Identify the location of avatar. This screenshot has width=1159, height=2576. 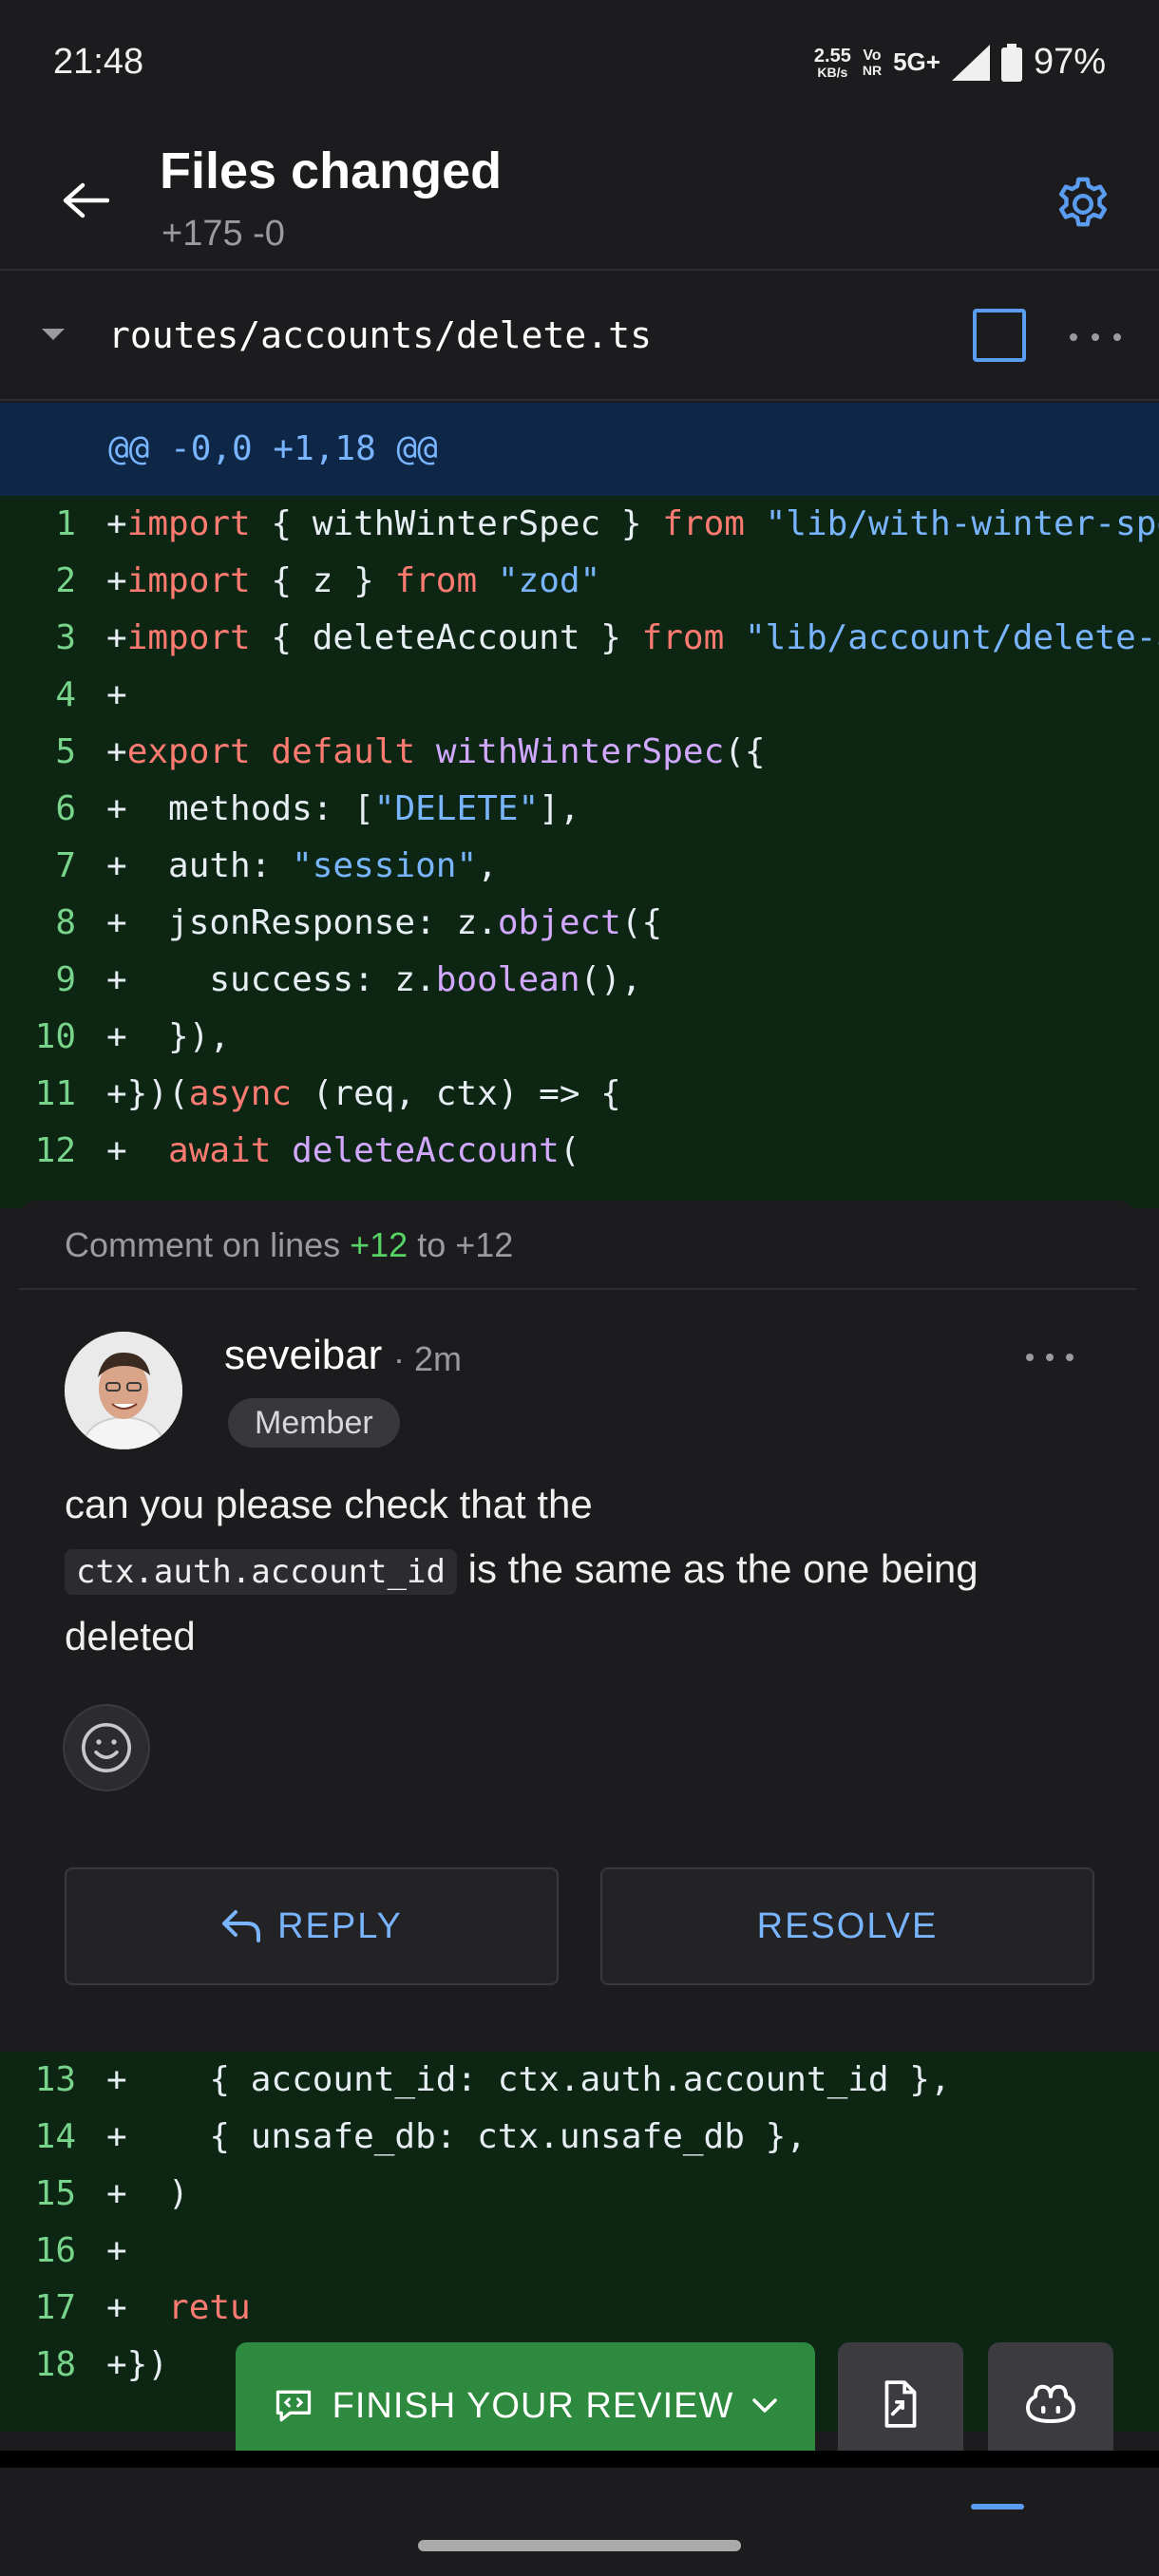
(123, 1390).